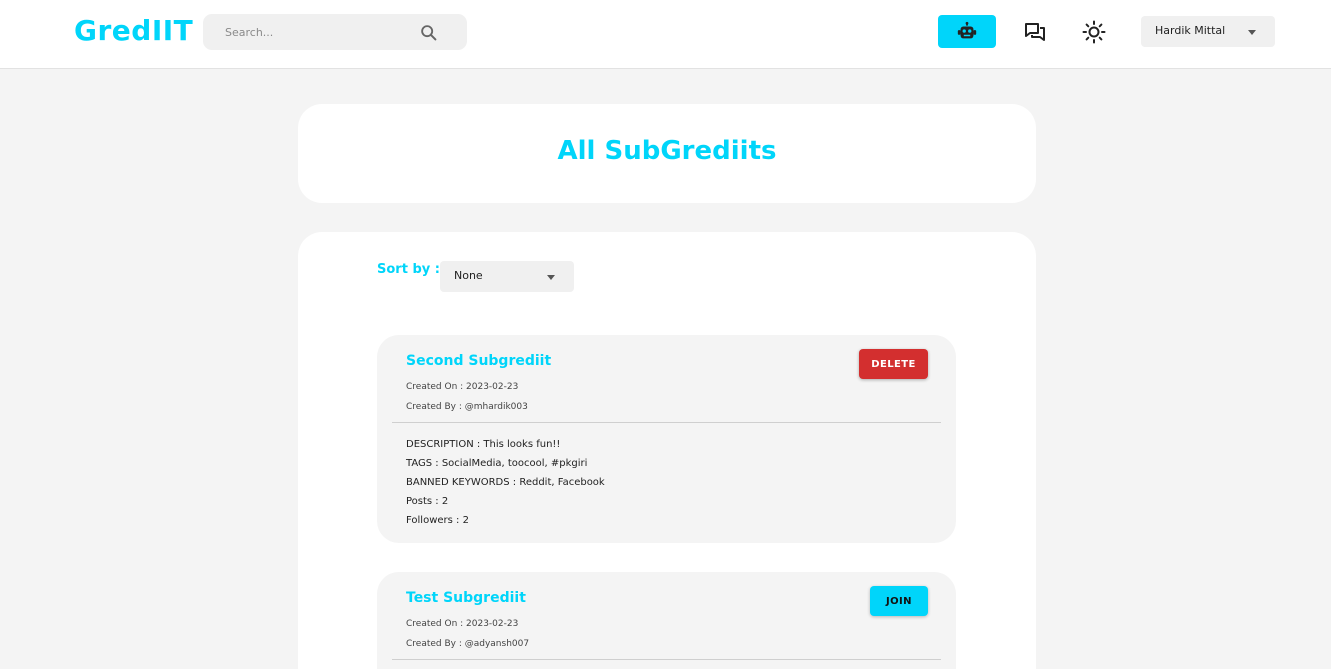 This screenshot has width=1331, height=669. I want to click on join-button: JOIN, so click(899, 601).